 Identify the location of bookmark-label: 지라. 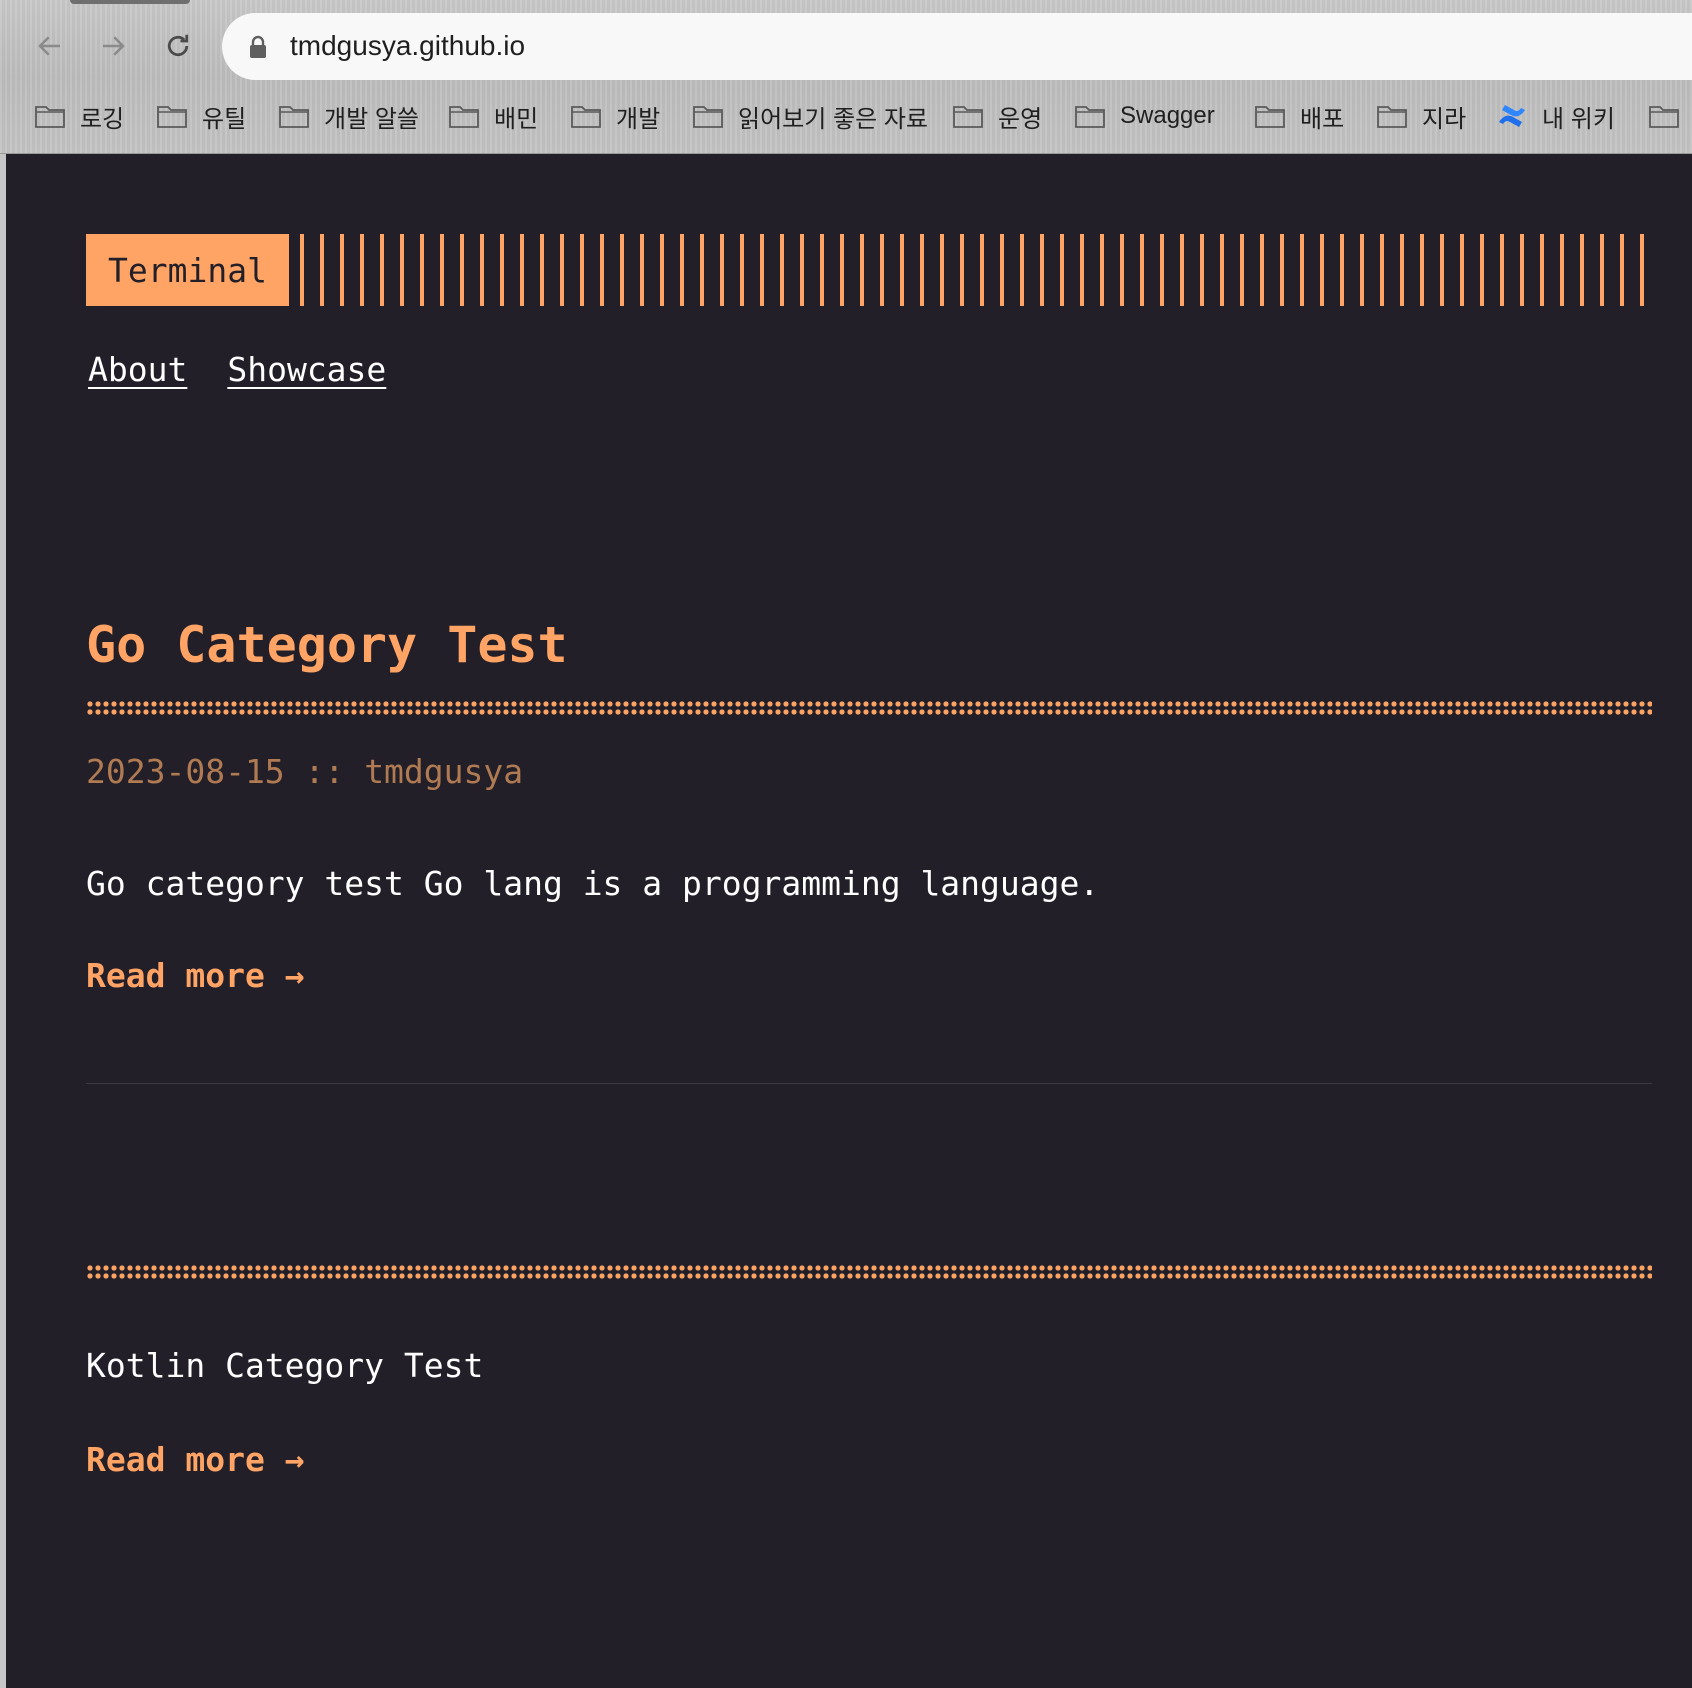
(1444, 119).